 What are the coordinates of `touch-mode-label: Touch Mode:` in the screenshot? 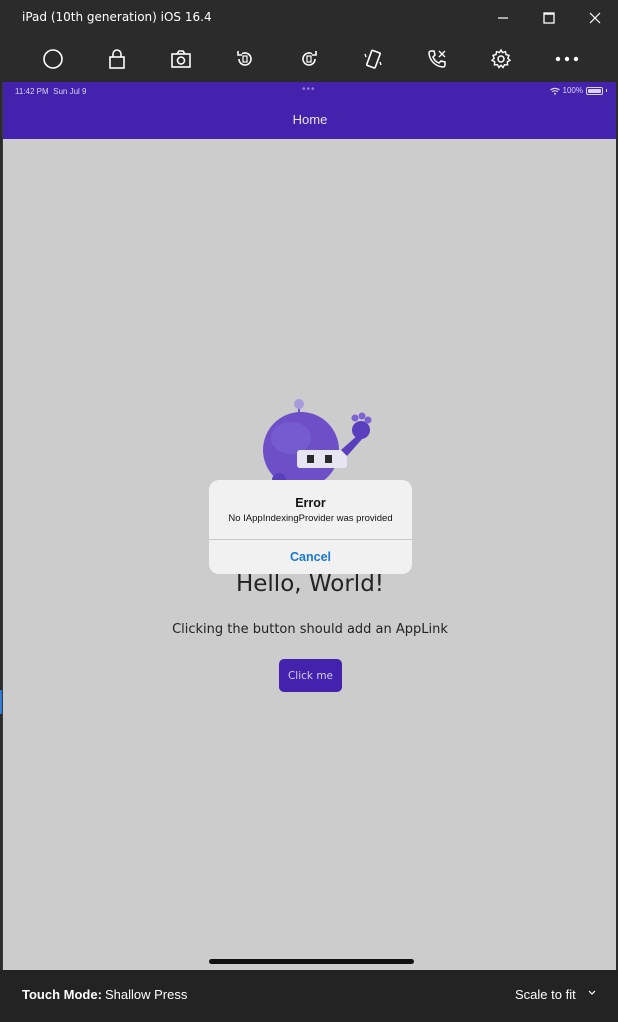 It's located at (62, 994).